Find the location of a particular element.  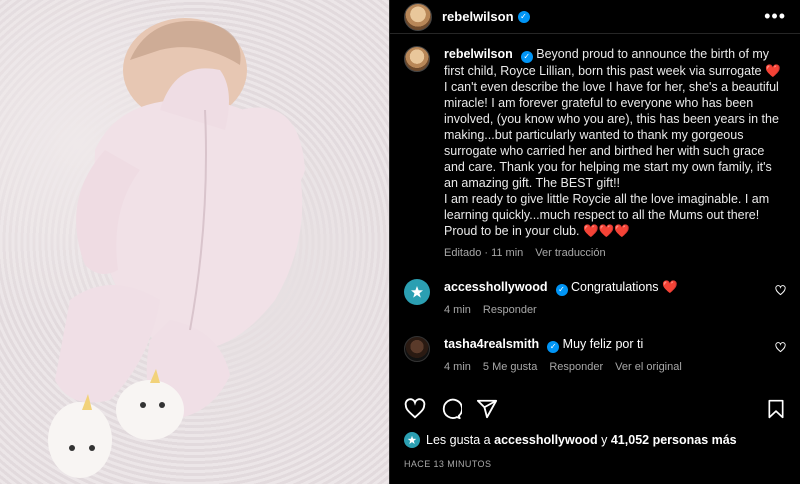

author-username: rebelwilson is located at coordinates (478, 16).